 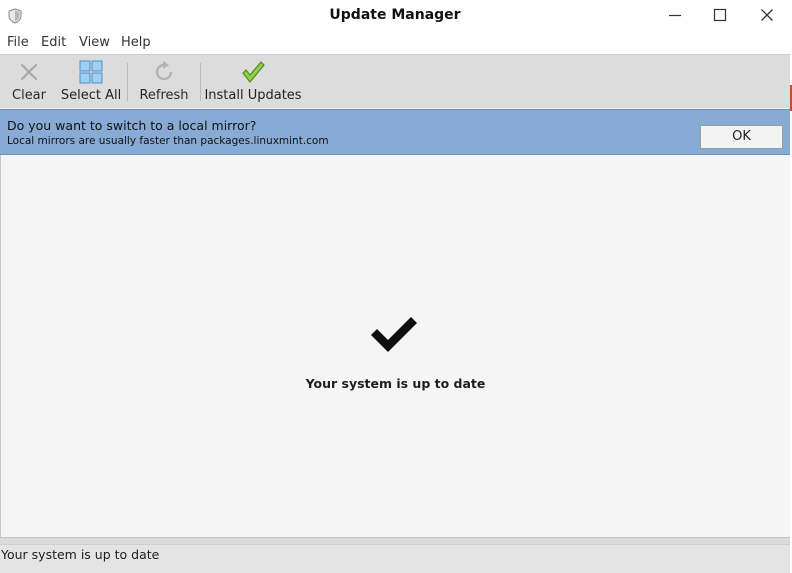 I want to click on refresh-button: Refresh, so click(x=164, y=82).